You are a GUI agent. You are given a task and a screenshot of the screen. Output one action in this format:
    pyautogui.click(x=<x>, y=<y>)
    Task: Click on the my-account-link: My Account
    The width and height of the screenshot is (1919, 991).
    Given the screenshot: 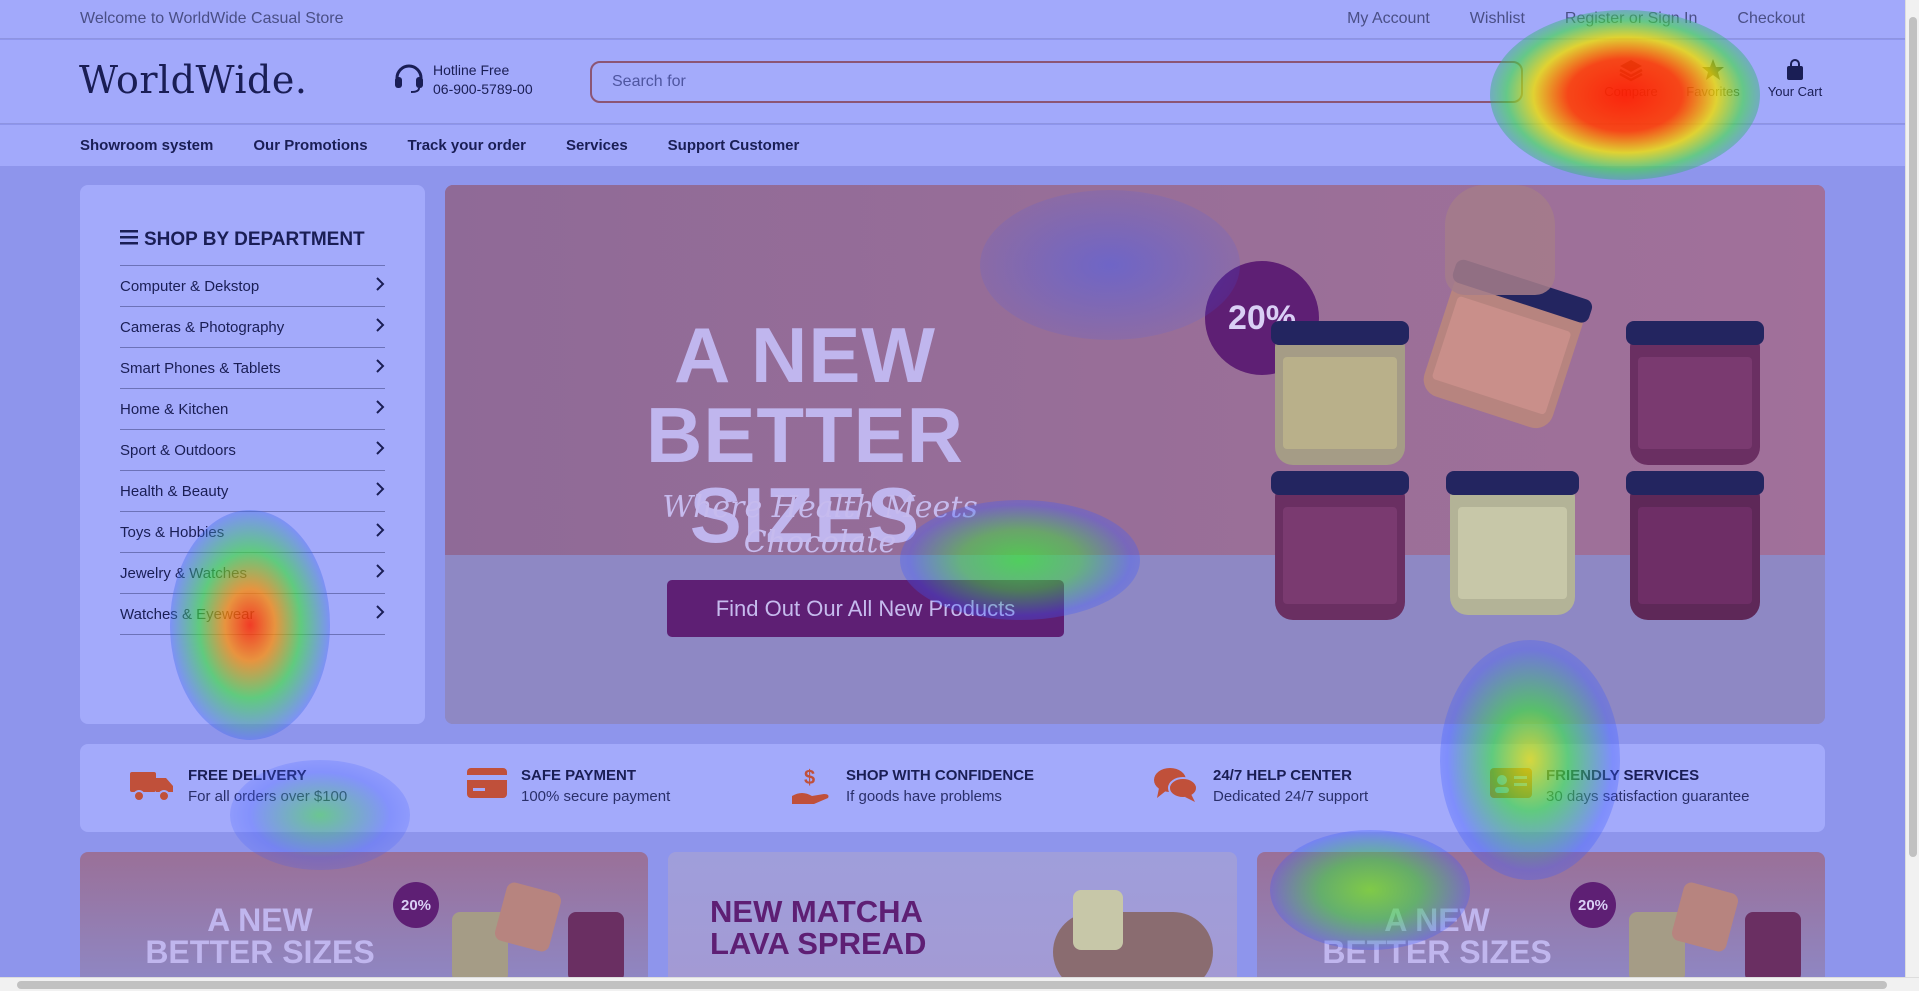 What is the action you would take?
    pyautogui.click(x=1388, y=19)
    